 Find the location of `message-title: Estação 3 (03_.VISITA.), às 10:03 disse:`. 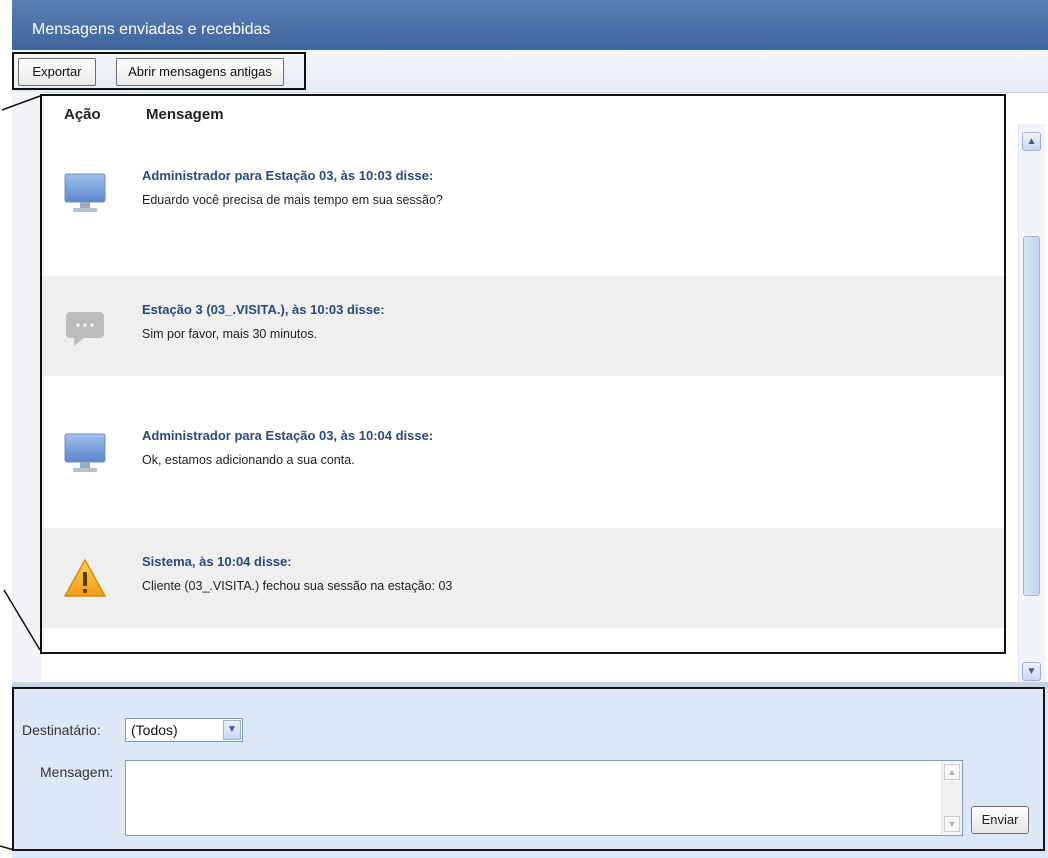

message-title: Estação 3 (03_.VISITA.), às 10:03 disse: is located at coordinates (263, 309).